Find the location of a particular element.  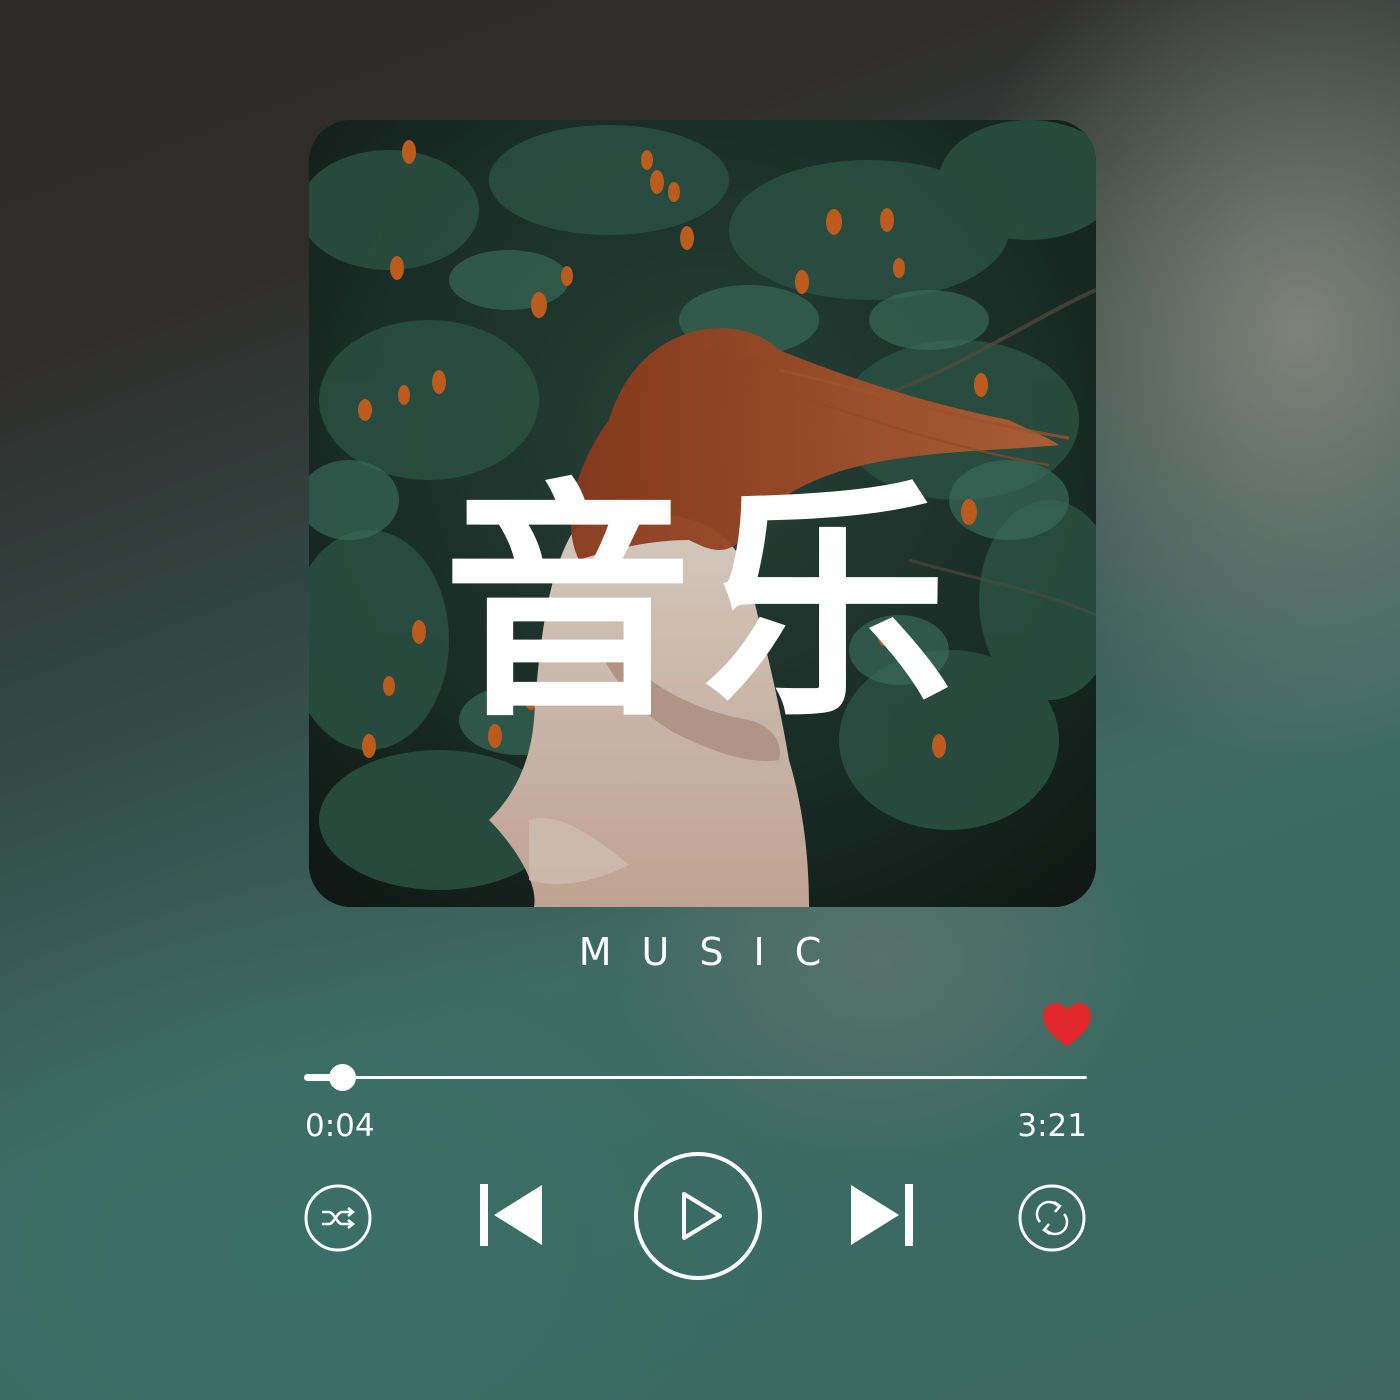

repeat-icon is located at coordinates (1052, 1218).